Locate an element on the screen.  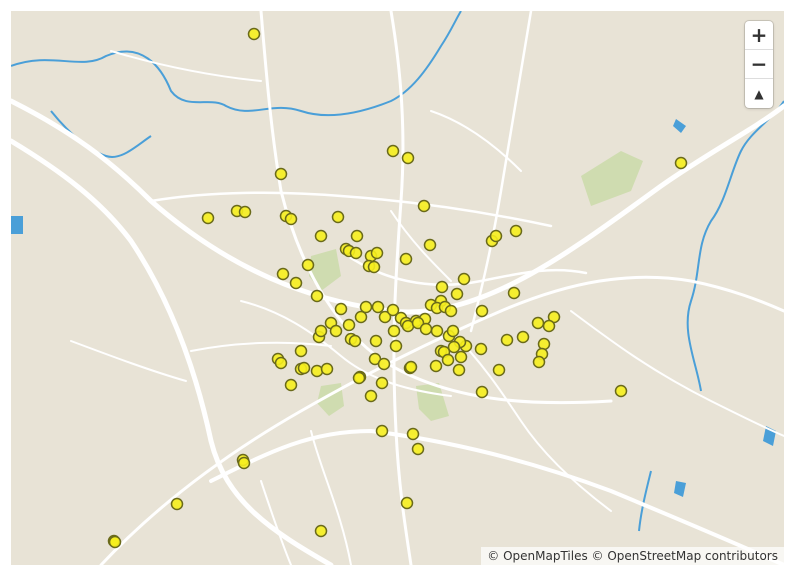
compass-icon: ▲ is located at coordinates (759, 93).